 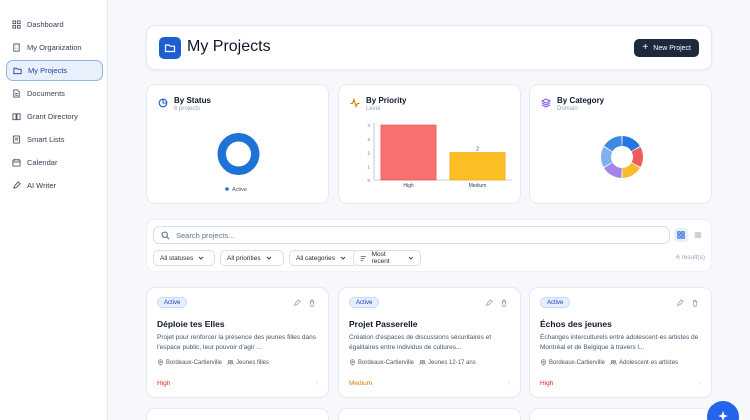 I want to click on calendar-icon, so click(x=16, y=163).